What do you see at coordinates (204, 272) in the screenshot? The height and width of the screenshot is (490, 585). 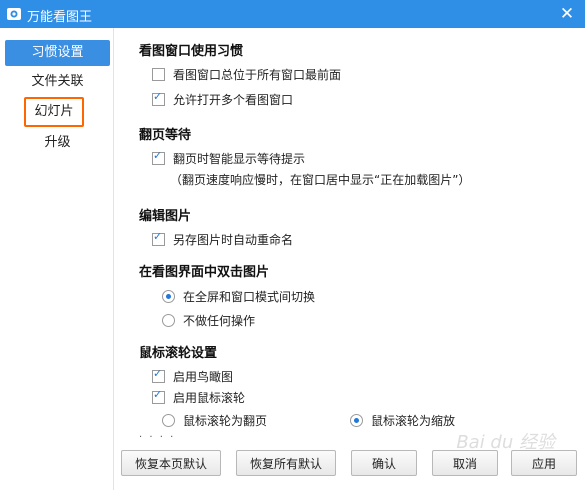 I see `section-title-double-click: 在看图界面中双击图片` at bounding box center [204, 272].